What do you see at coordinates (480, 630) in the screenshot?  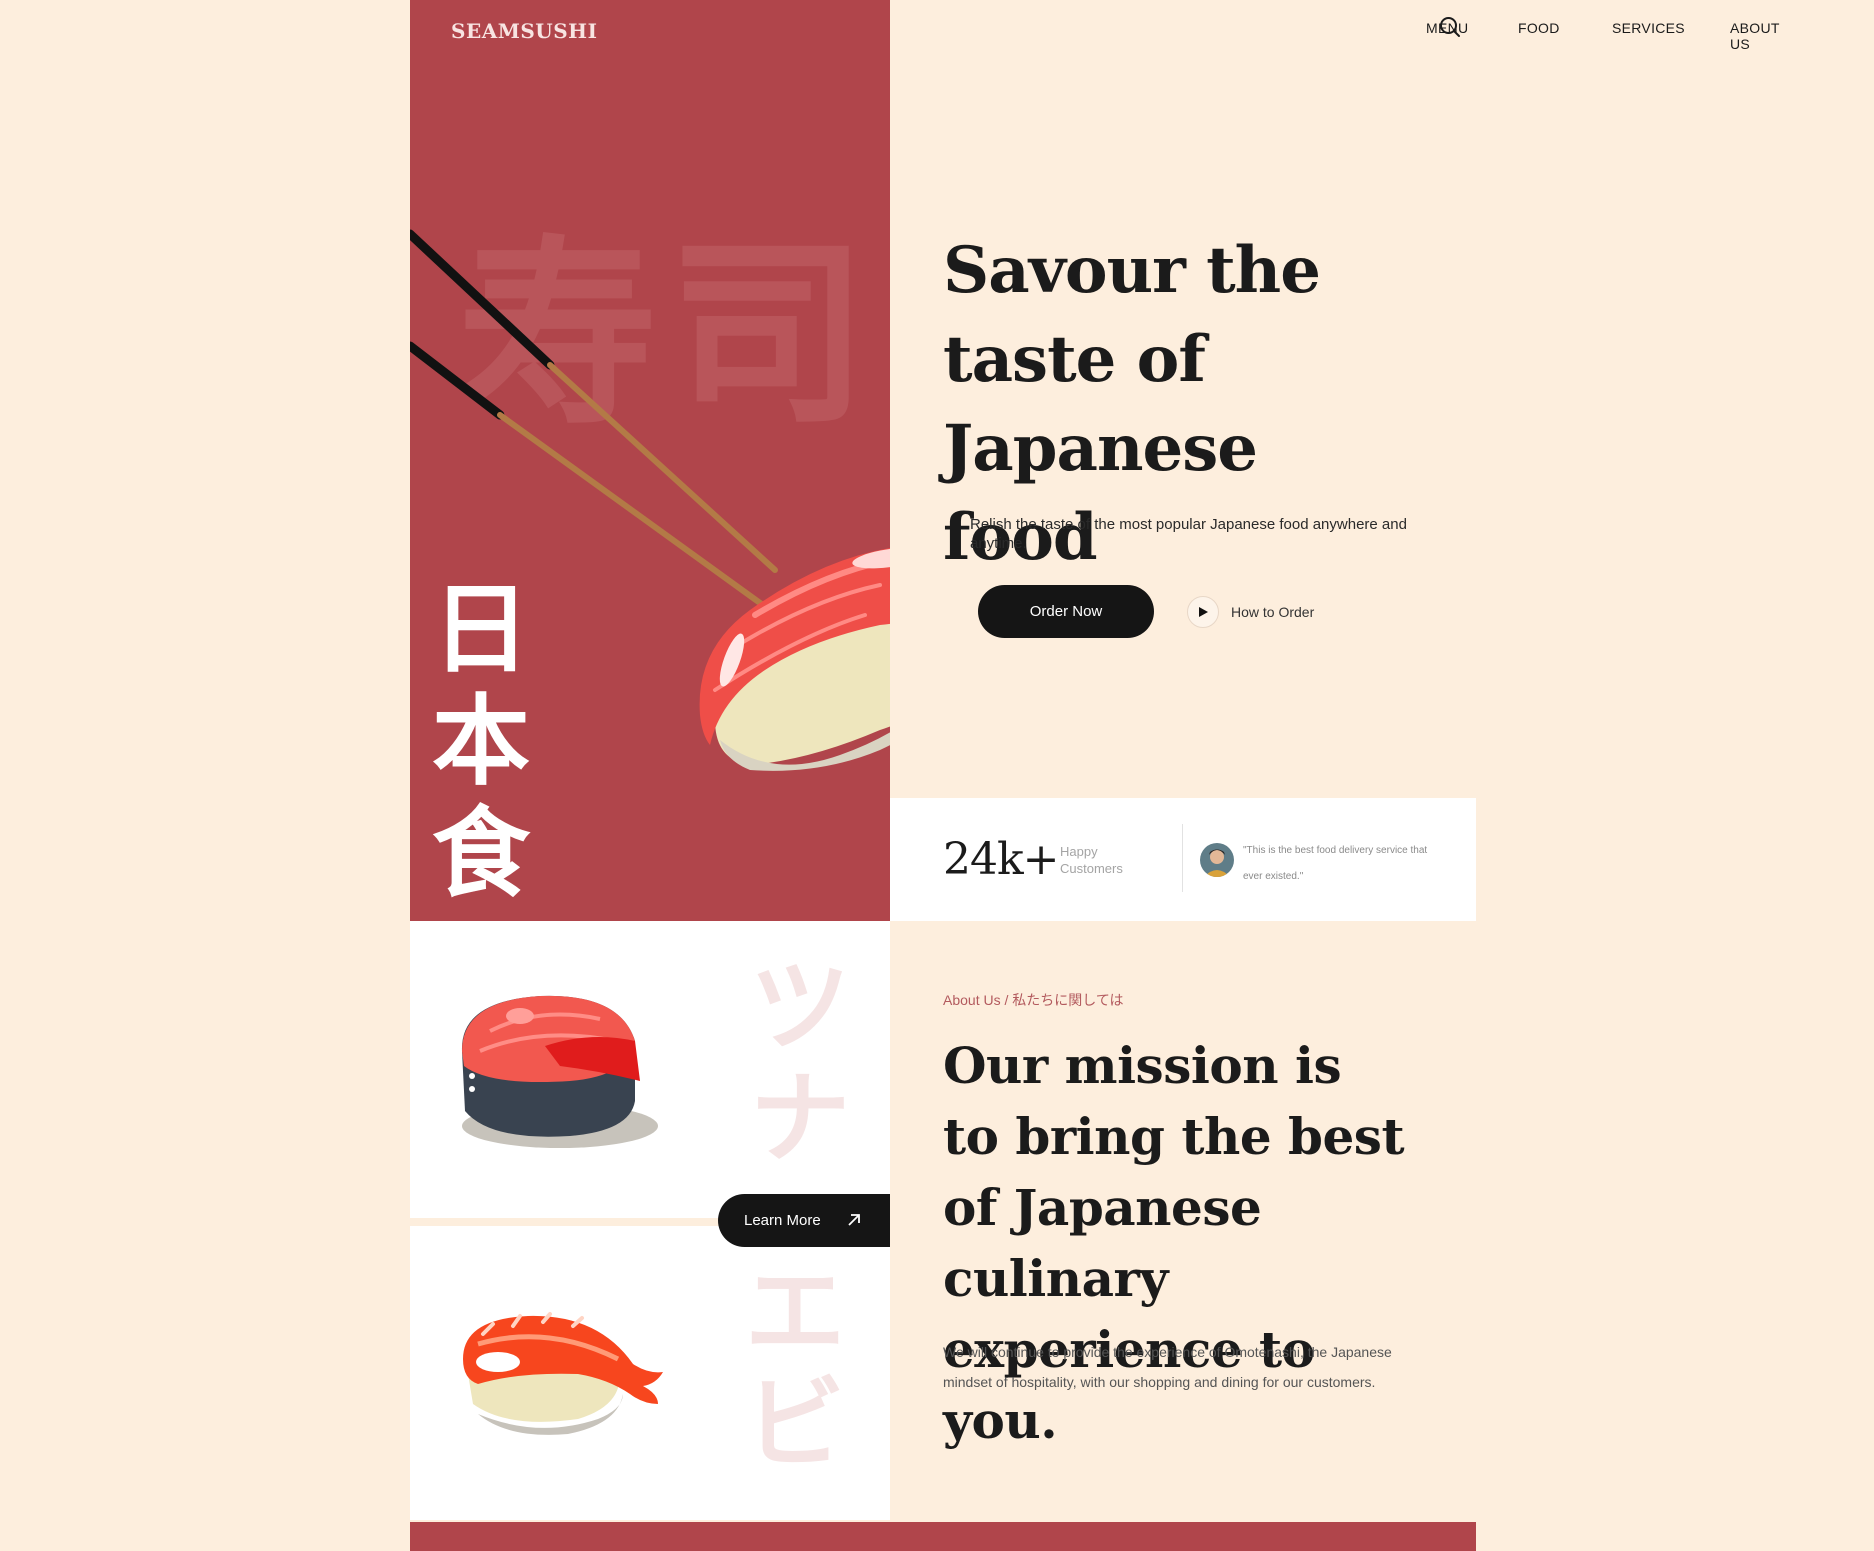 I see `kanji-char: 日` at bounding box center [480, 630].